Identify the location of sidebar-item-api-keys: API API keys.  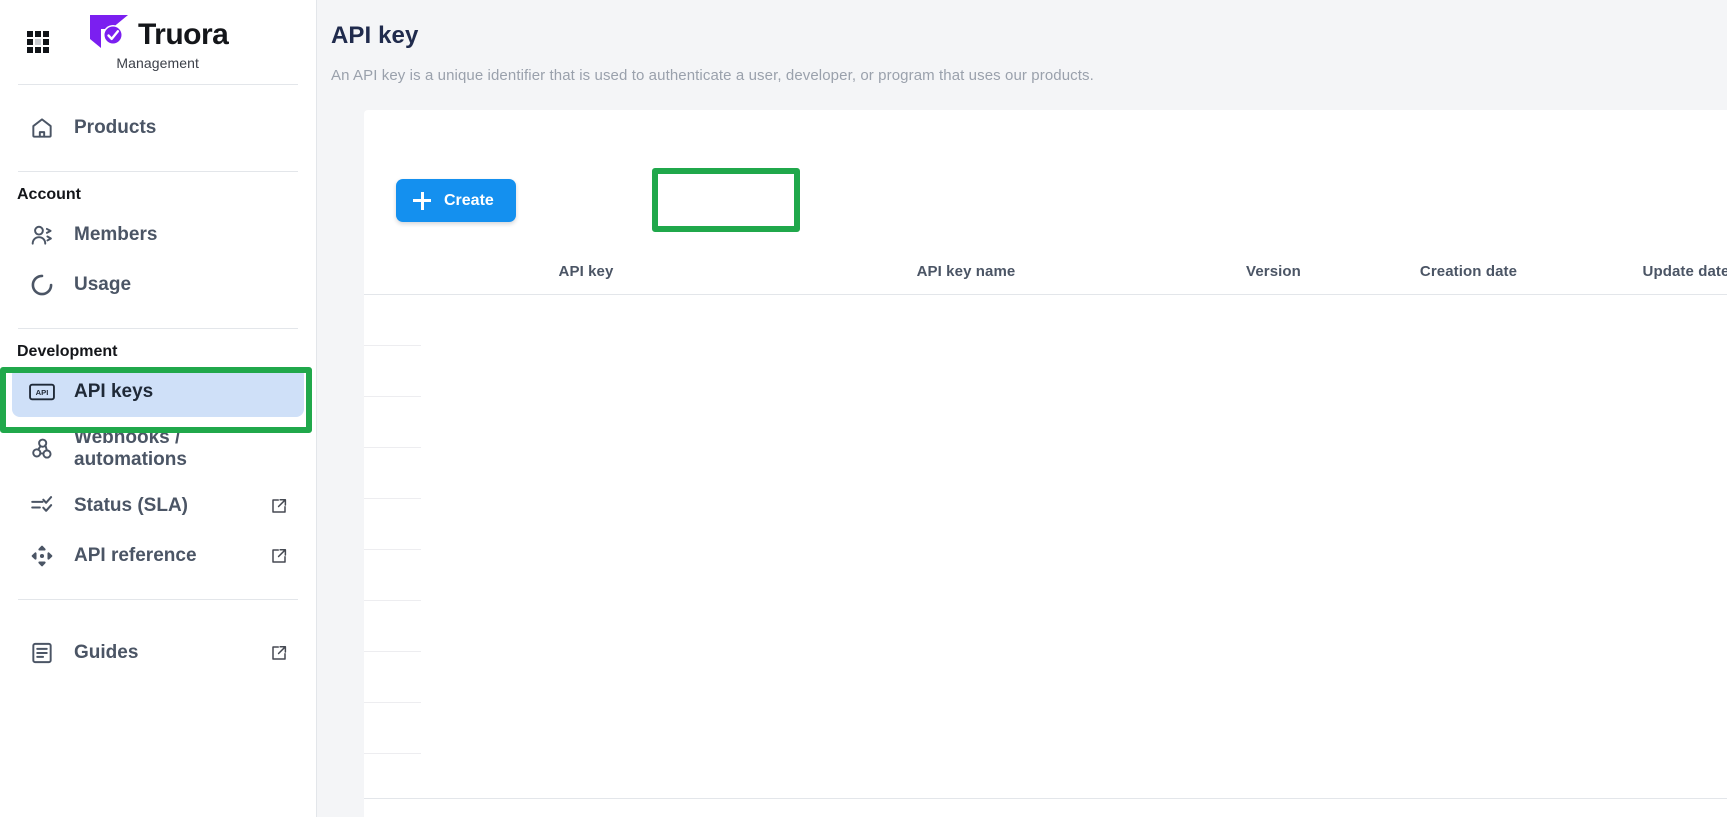
(158, 392).